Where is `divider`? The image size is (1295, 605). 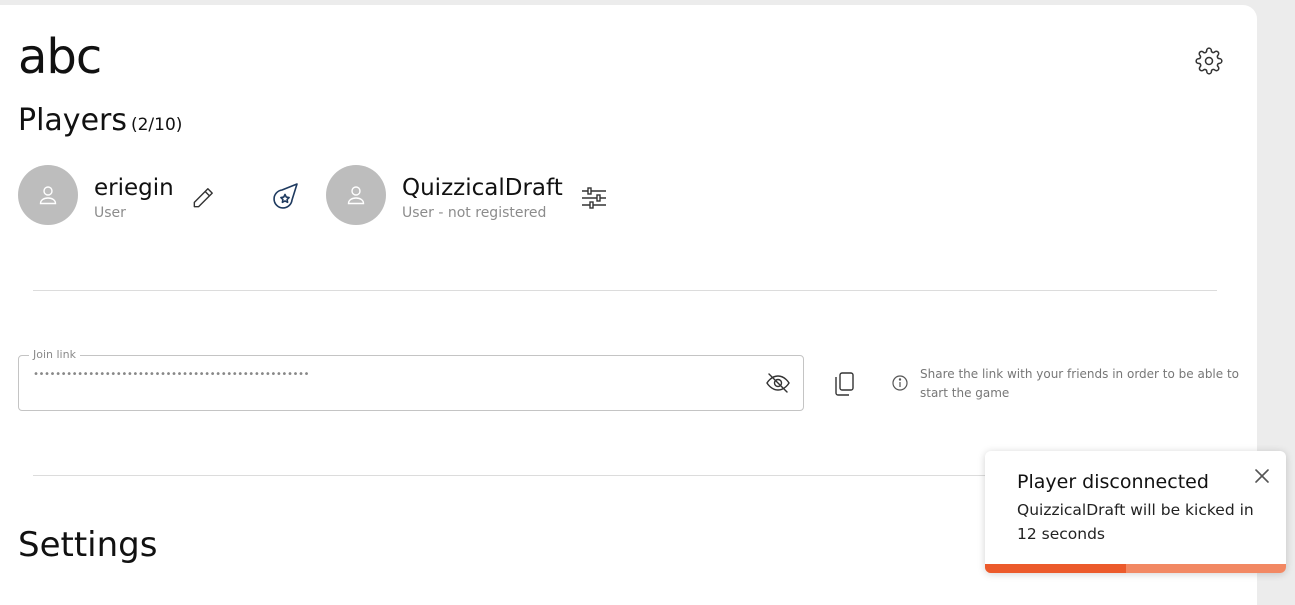 divider is located at coordinates (625, 290).